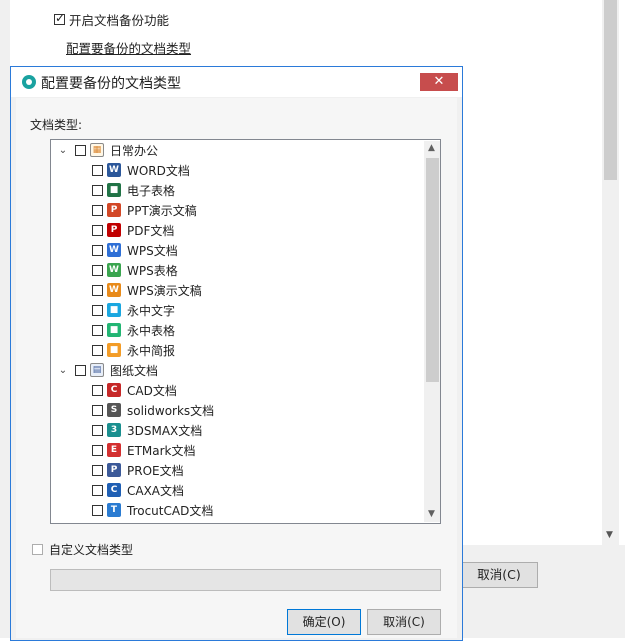  I want to click on close-button: ✕, so click(439, 82).